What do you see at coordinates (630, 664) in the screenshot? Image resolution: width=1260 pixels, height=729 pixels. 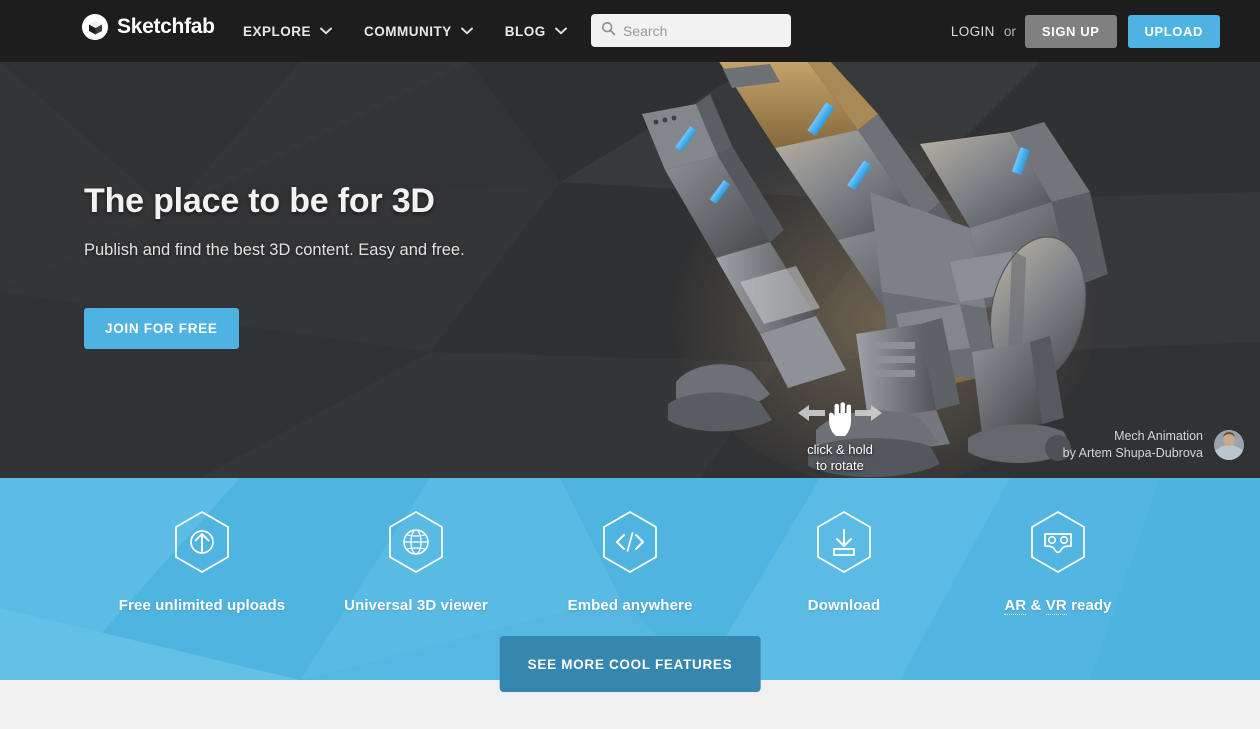 I see `see-more-cool-features-button: SEE MORE COOL FEATURES` at bounding box center [630, 664].